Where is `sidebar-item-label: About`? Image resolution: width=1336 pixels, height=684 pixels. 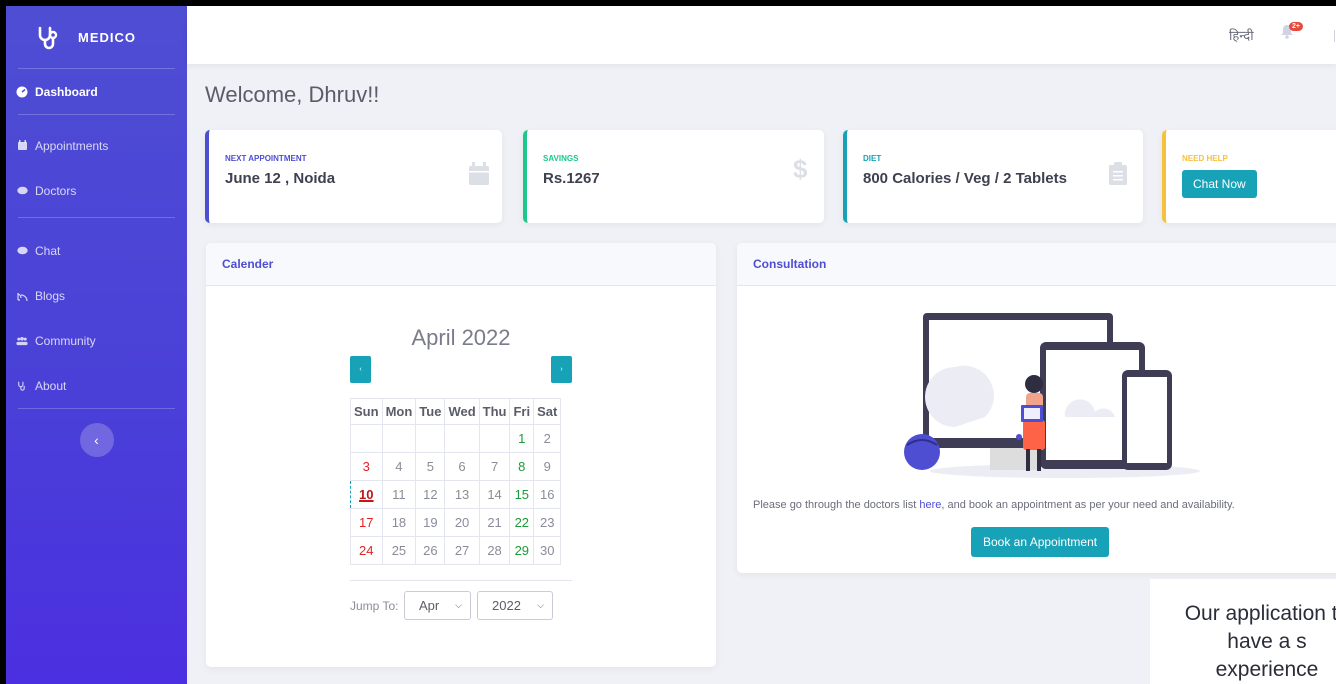 sidebar-item-label: About is located at coordinates (51, 385).